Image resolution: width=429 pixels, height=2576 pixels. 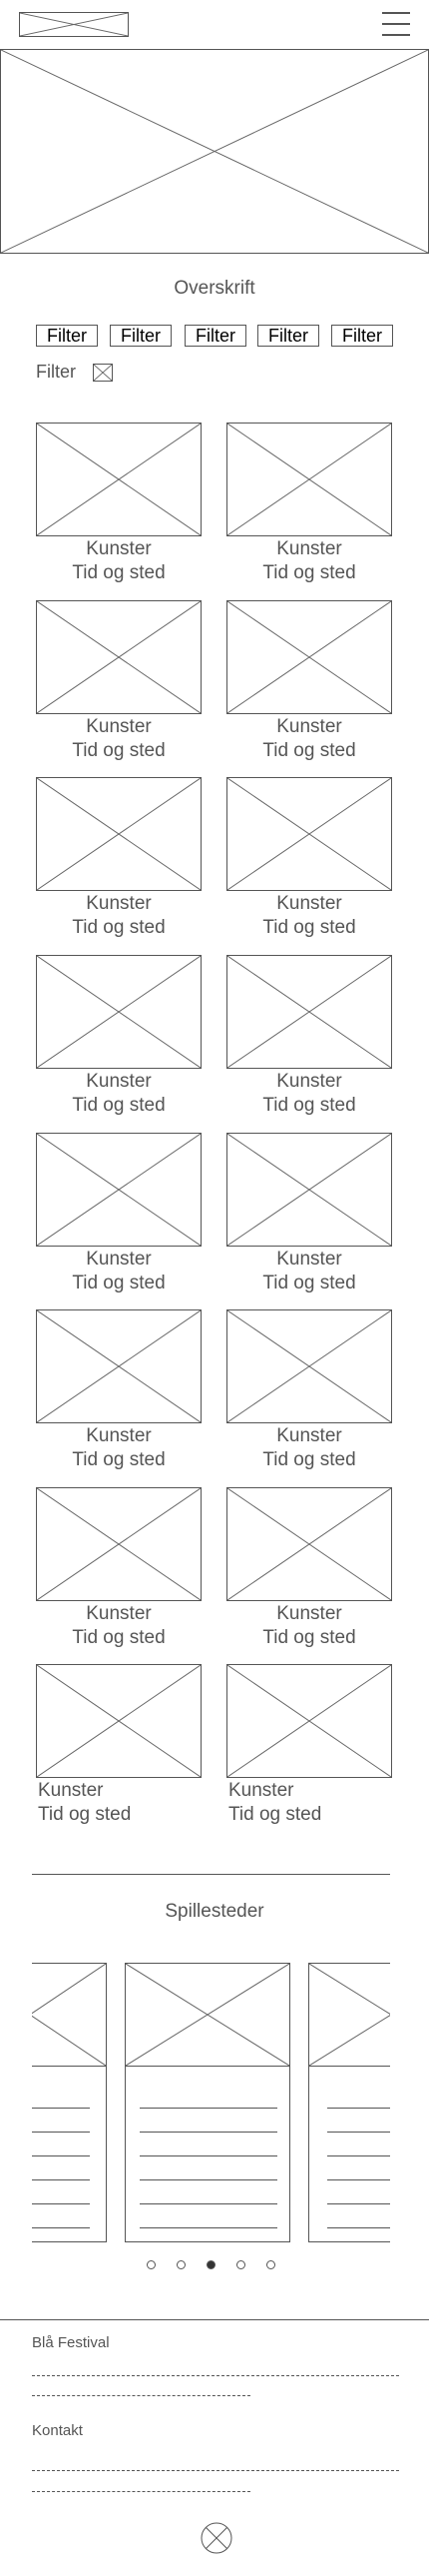 What do you see at coordinates (214, 2320) in the screenshot?
I see `footer-divider` at bounding box center [214, 2320].